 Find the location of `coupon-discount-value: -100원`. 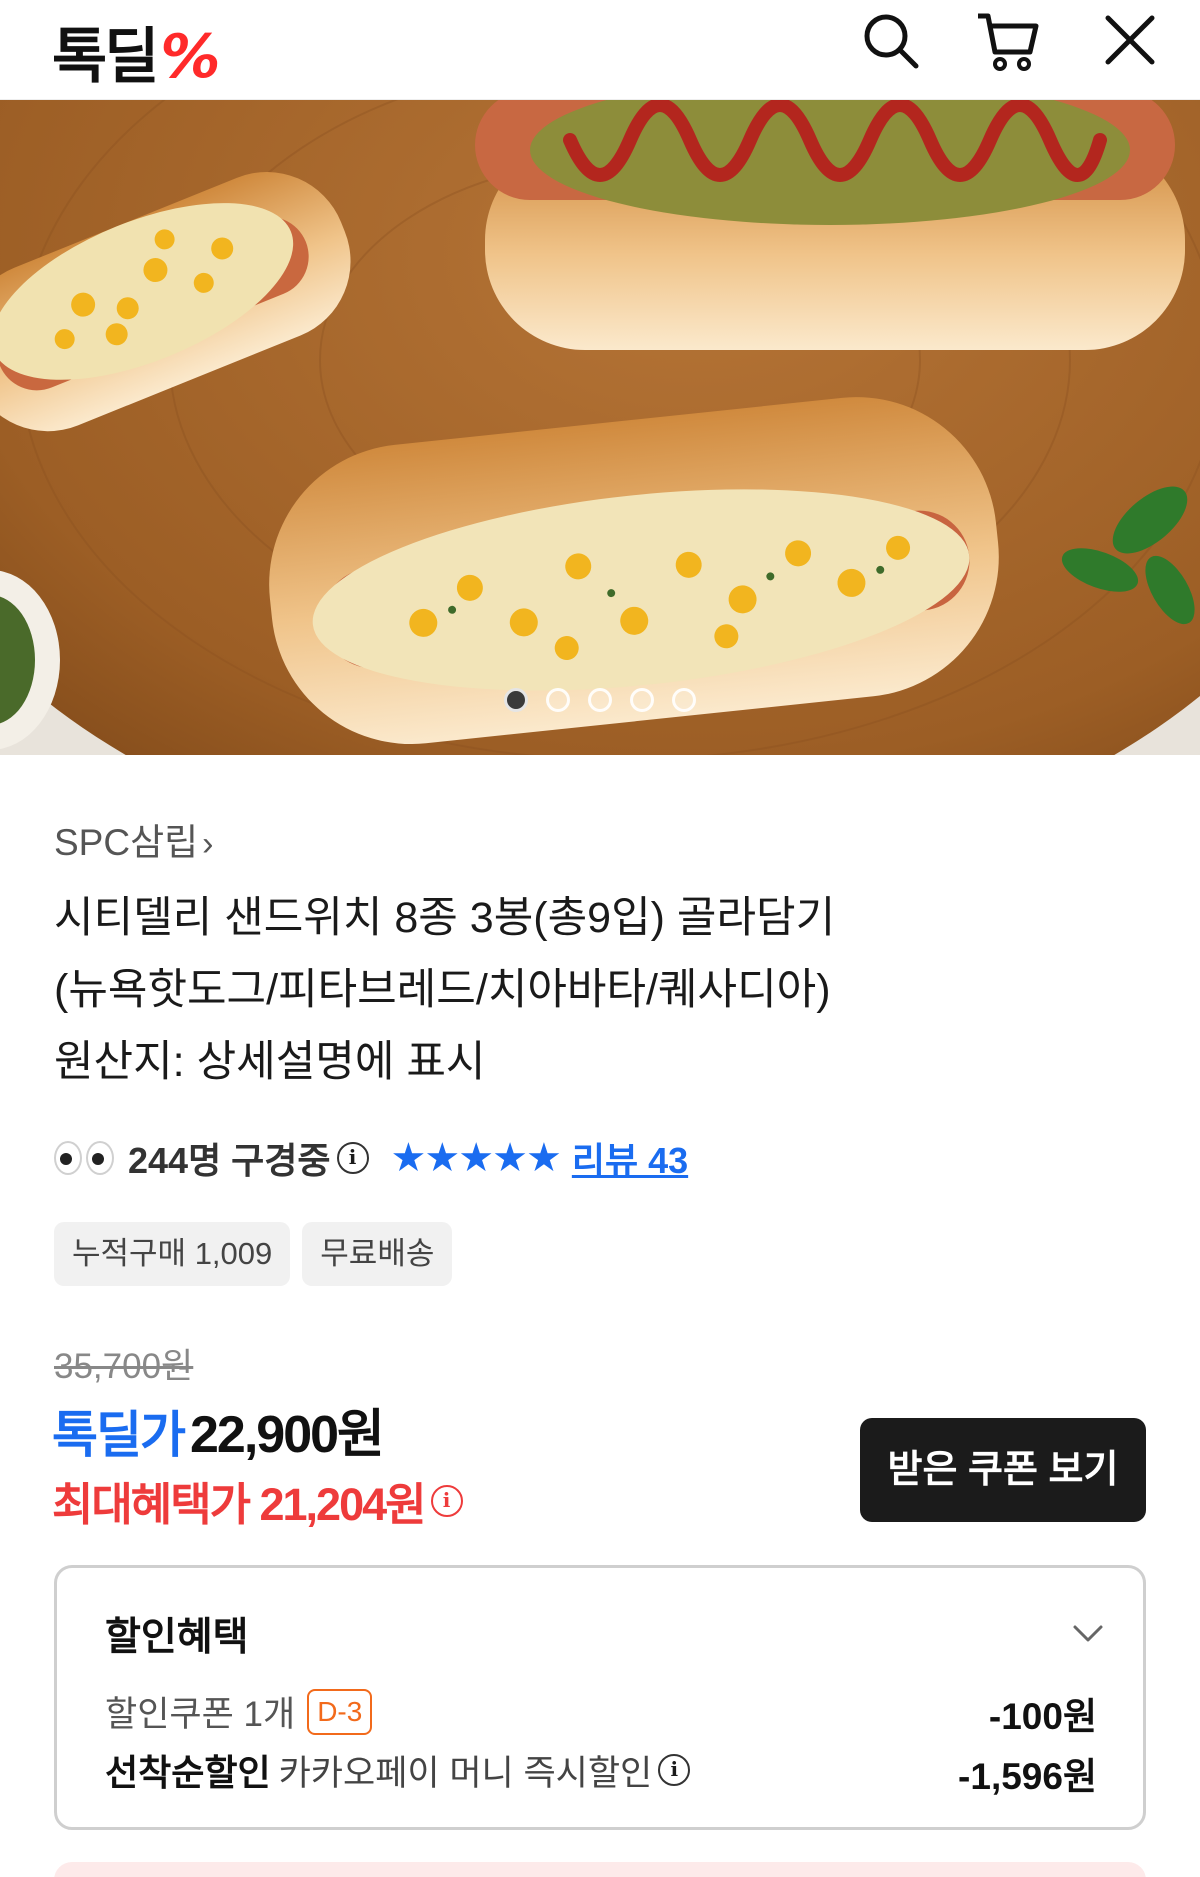

coupon-discount-value: -100원 is located at coordinates (1042, 1716).